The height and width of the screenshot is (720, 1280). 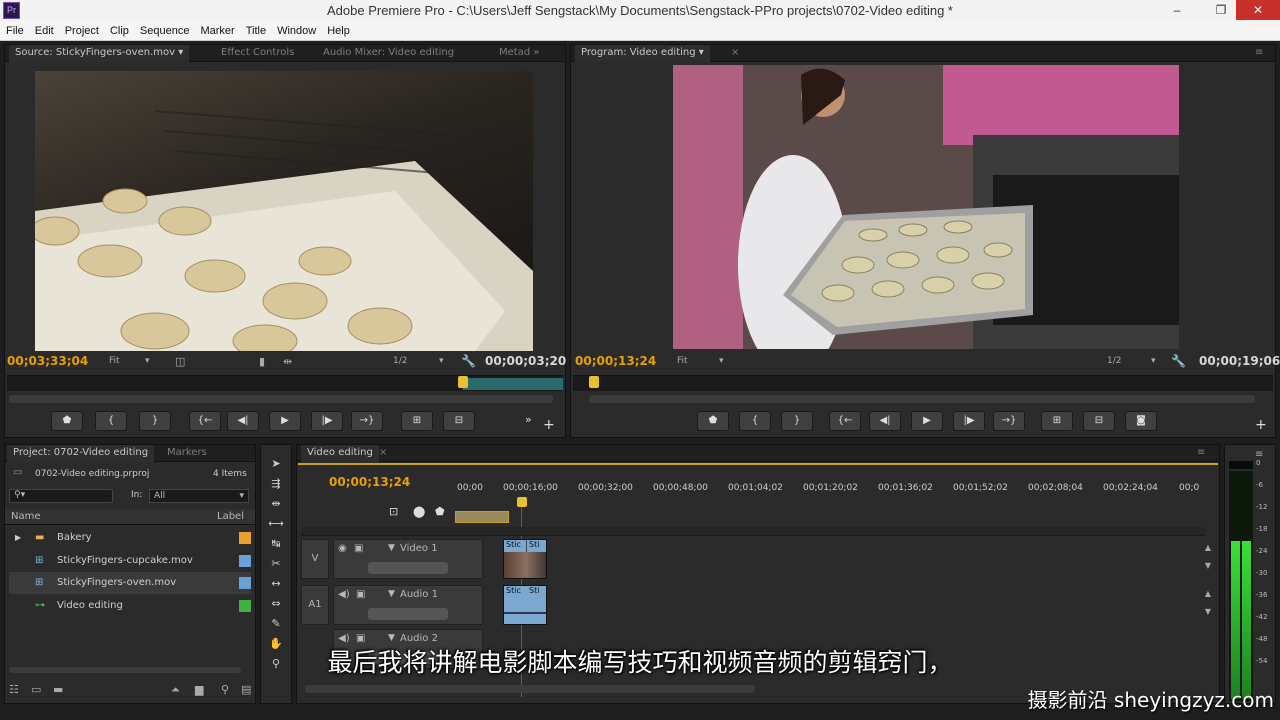 I want to click on tab-program: Program: Video editing ▾, so click(x=642, y=53).